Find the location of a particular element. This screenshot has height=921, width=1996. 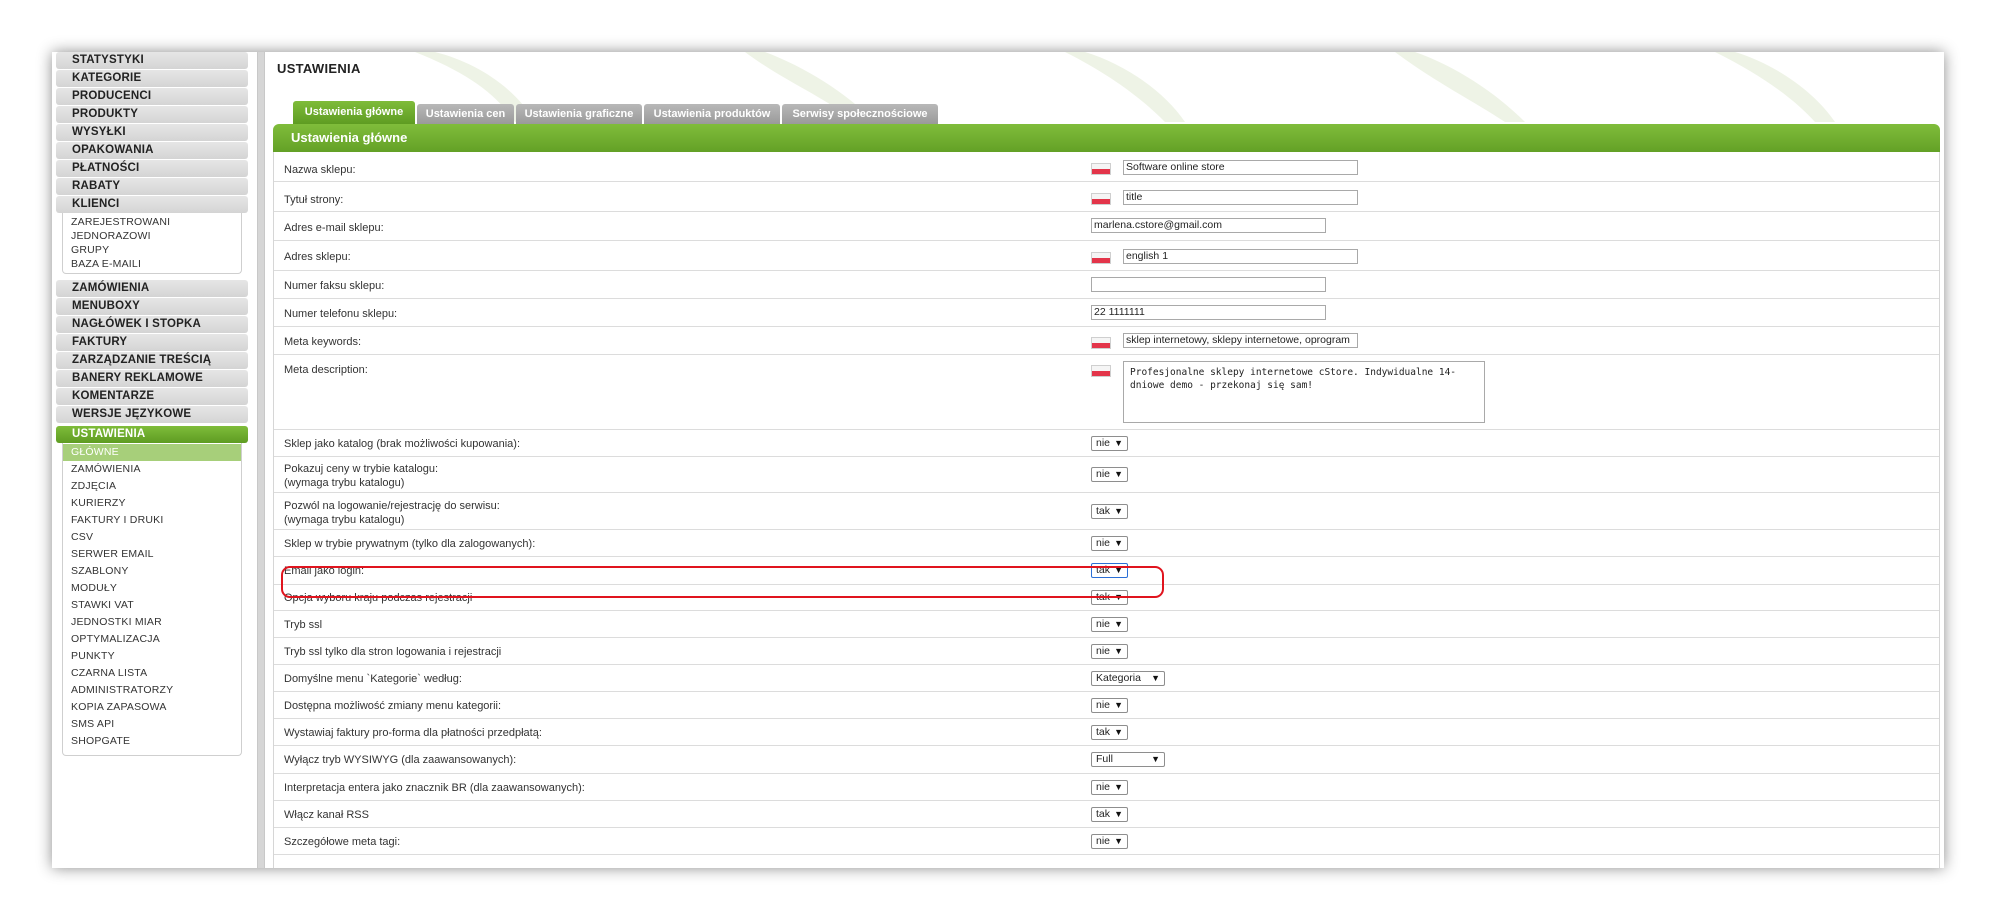

sidebar-item-optymalizacja: OPTYMALIZACJA is located at coordinates (152, 639).